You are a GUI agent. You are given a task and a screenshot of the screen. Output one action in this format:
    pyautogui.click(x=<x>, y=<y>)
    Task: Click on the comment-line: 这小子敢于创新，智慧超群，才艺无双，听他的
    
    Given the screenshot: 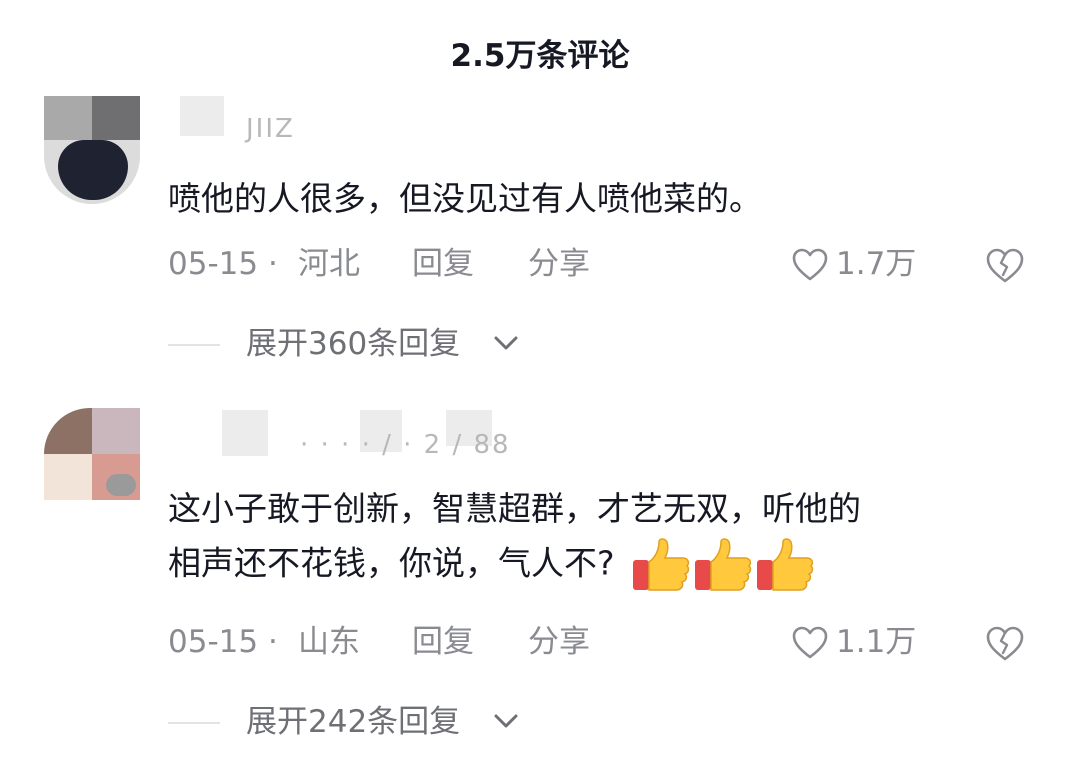 What is the action you would take?
    pyautogui.click(x=514, y=508)
    